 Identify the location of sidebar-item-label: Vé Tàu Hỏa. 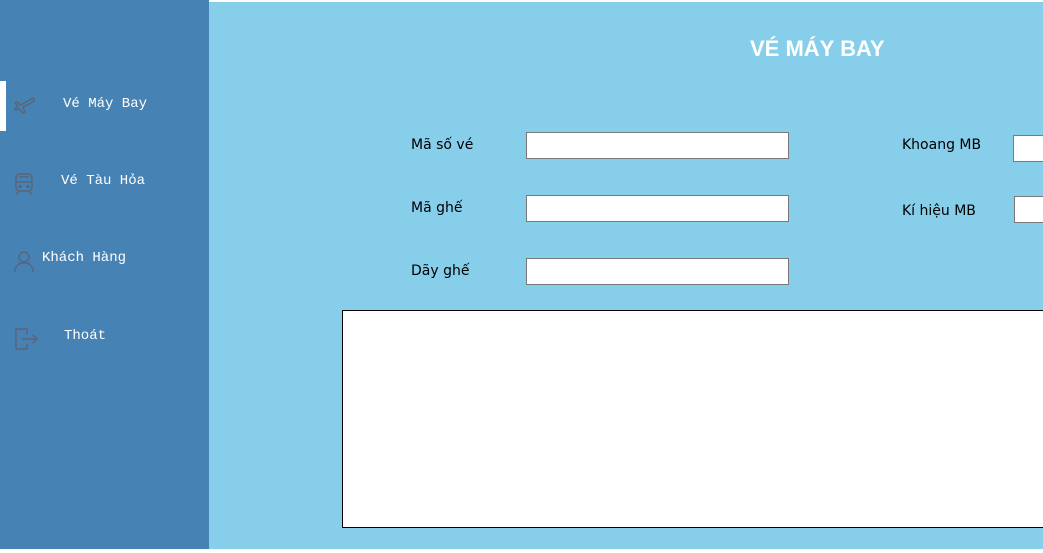
(103, 181).